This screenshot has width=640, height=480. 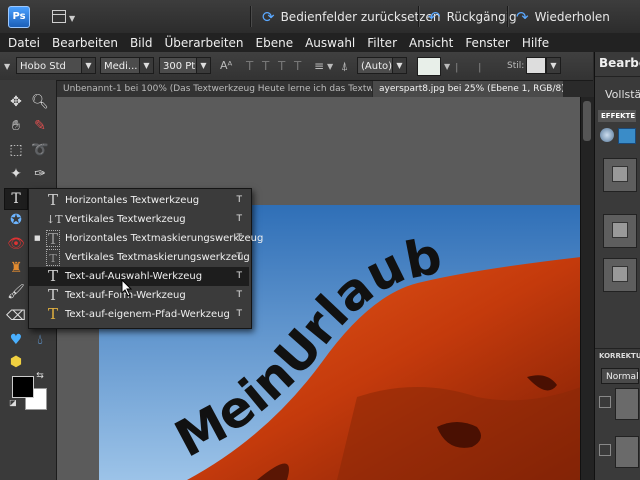 I want to click on app-logo: Ps, so click(x=19, y=17).